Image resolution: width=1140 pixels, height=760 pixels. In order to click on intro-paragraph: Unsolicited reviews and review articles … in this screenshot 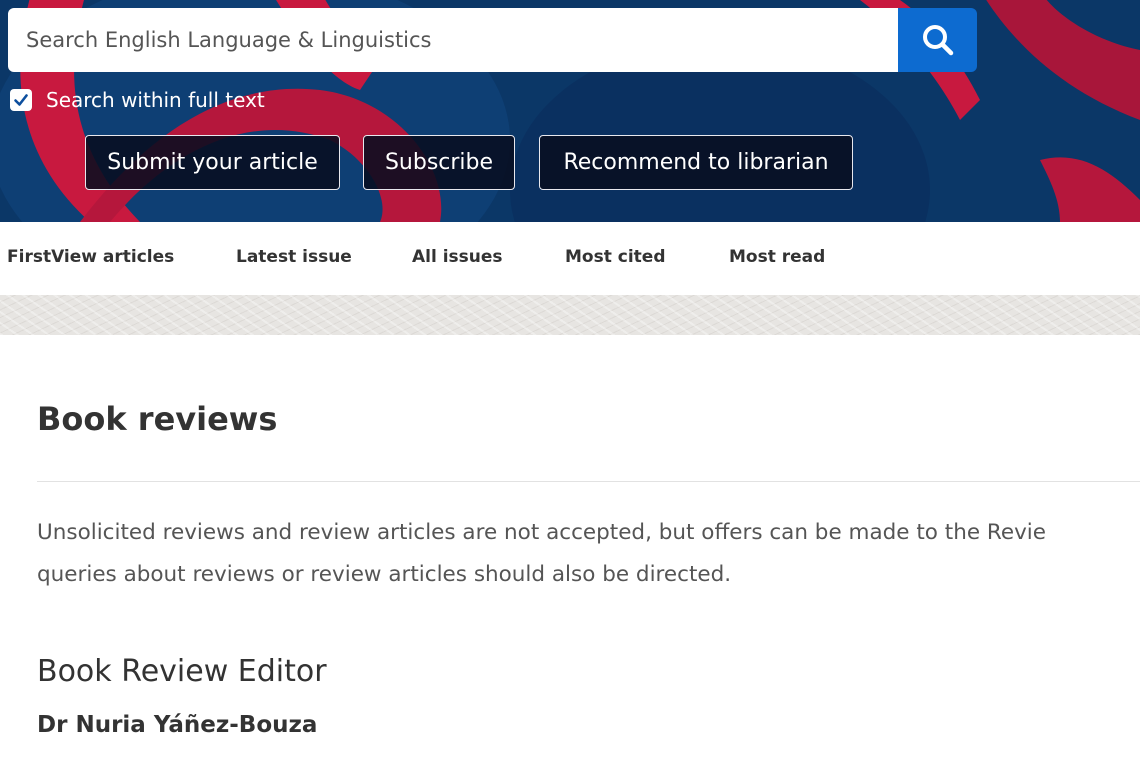, I will do `click(588, 554)`.